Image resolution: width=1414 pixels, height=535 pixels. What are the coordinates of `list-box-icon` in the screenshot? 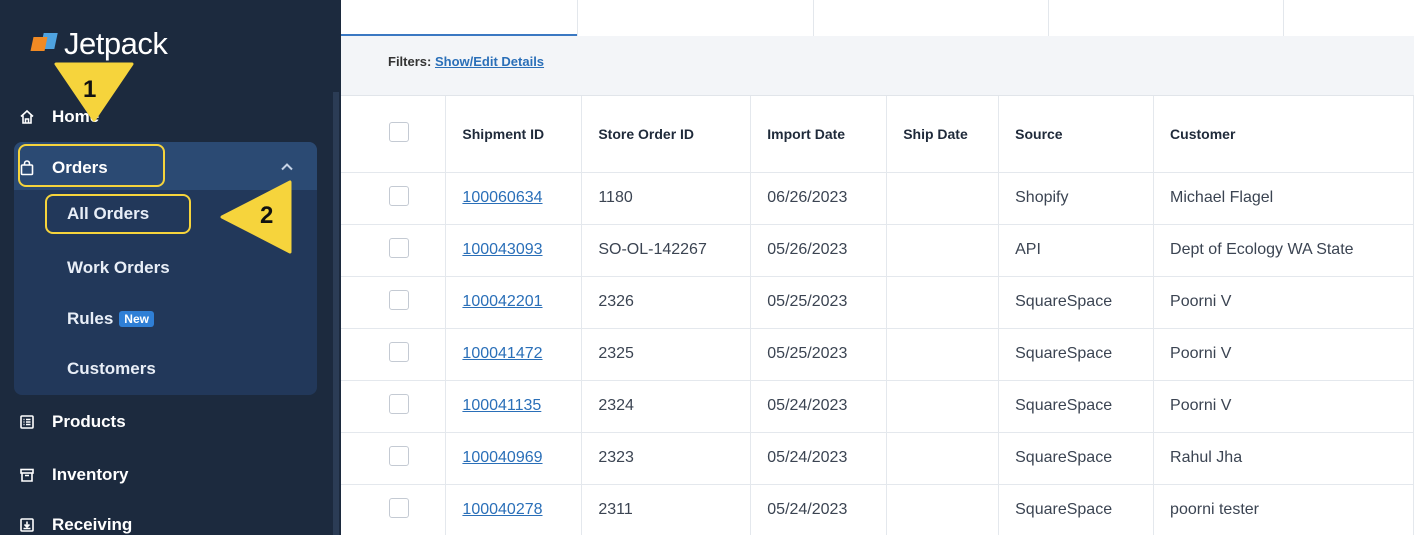 It's located at (27, 422).